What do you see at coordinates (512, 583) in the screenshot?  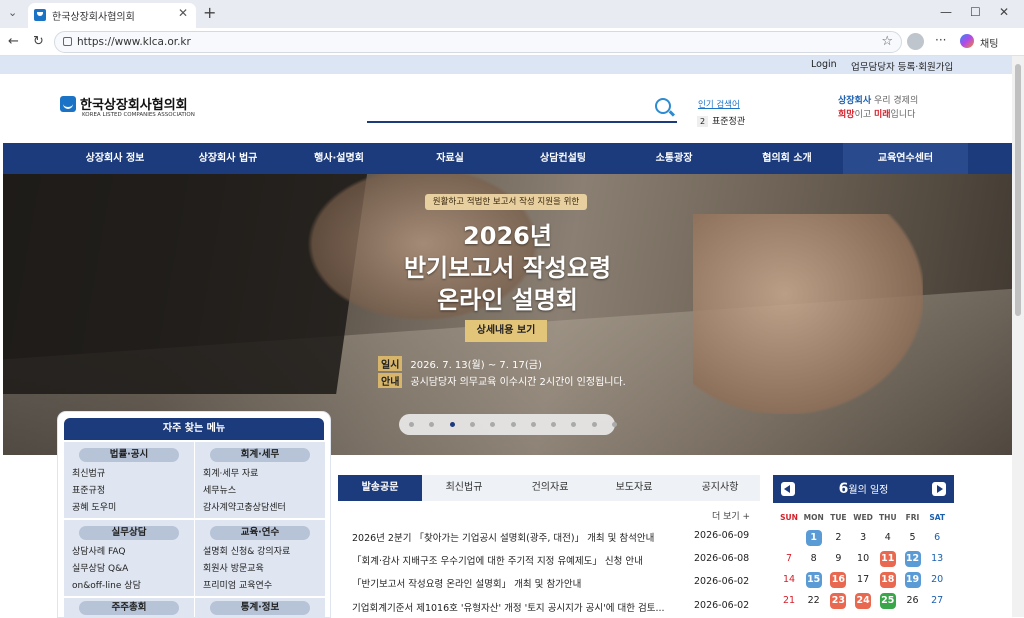 I see `notice-title: 「반기보고서 작성요령 온라인 설명회」 개최 및 참가안내` at bounding box center [512, 583].